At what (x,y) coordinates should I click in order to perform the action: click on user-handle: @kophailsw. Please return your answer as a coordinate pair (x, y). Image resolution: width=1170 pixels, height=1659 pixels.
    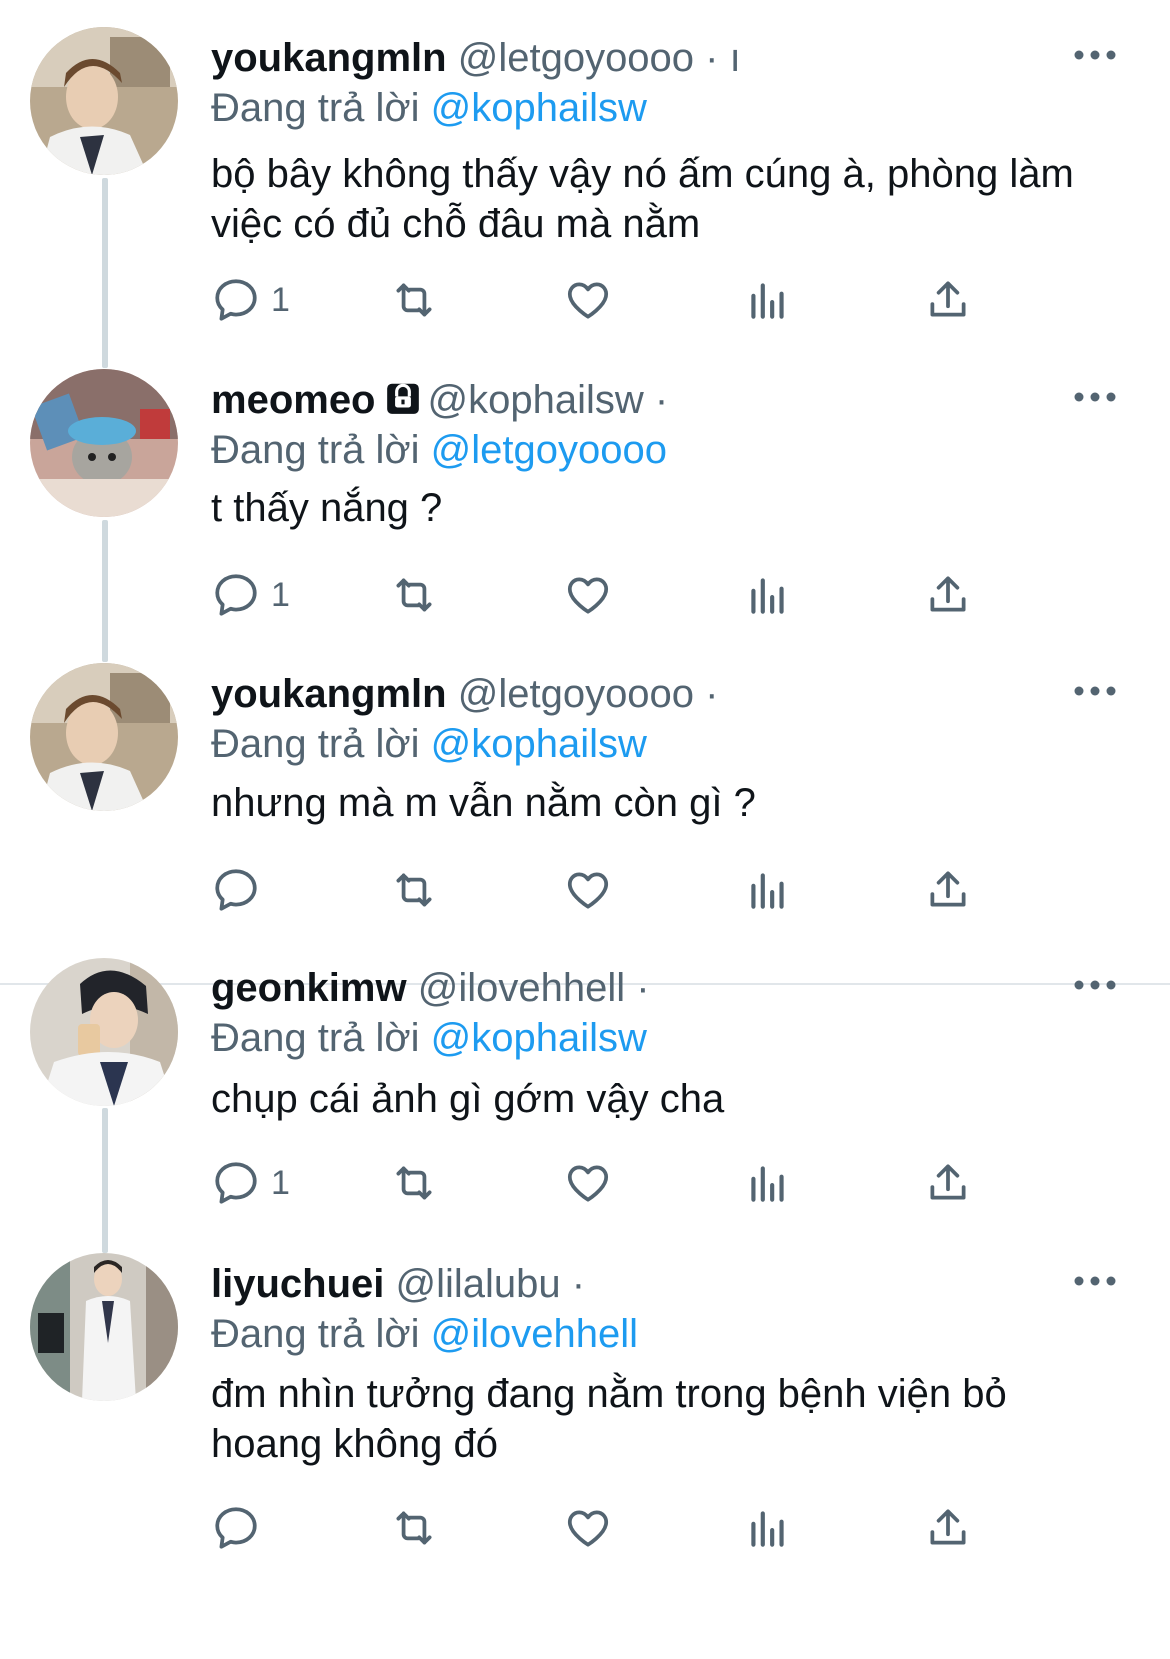
    Looking at the image, I should click on (536, 400).